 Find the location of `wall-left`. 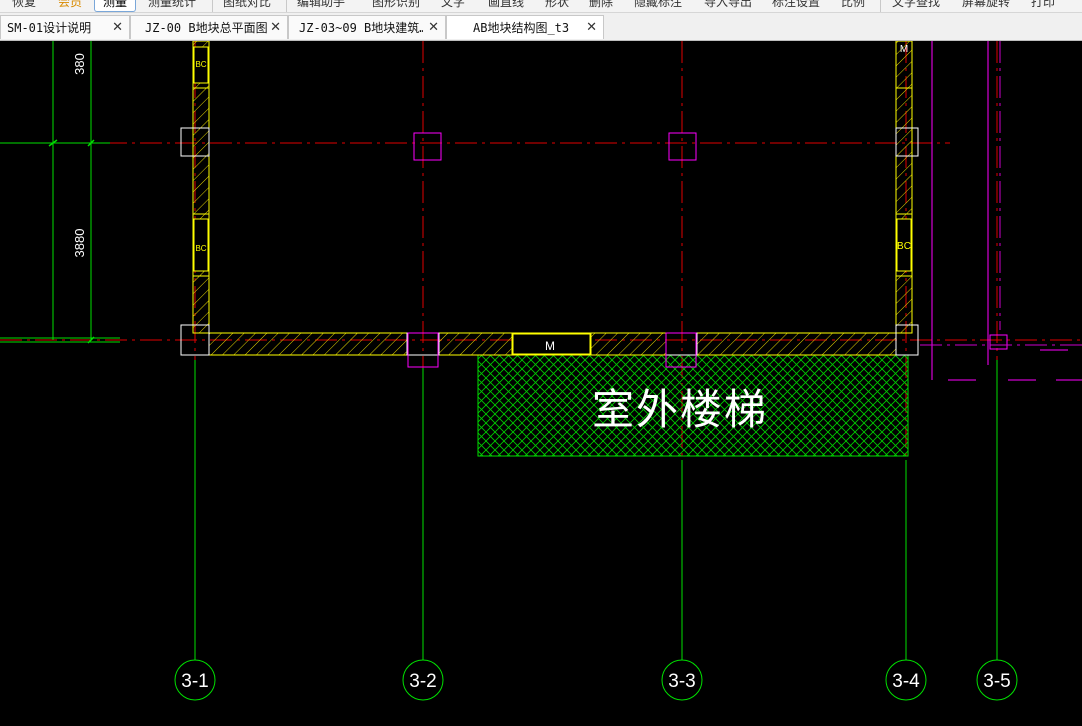

wall-left is located at coordinates (201, 187).